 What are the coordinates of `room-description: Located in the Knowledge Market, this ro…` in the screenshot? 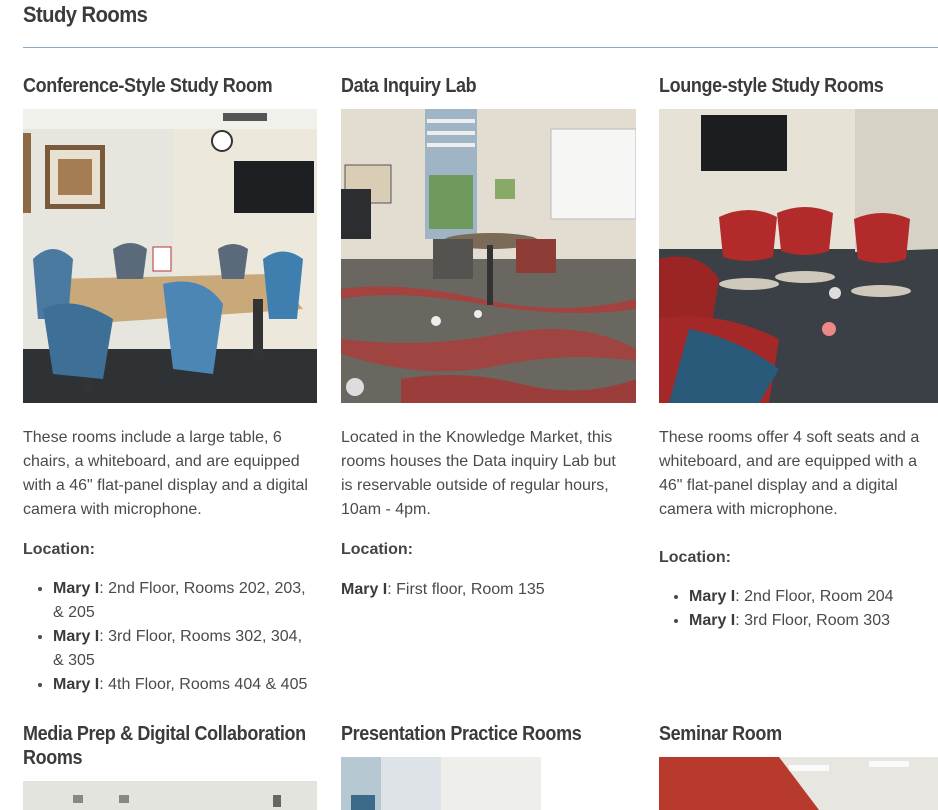 It's located at (478, 473).